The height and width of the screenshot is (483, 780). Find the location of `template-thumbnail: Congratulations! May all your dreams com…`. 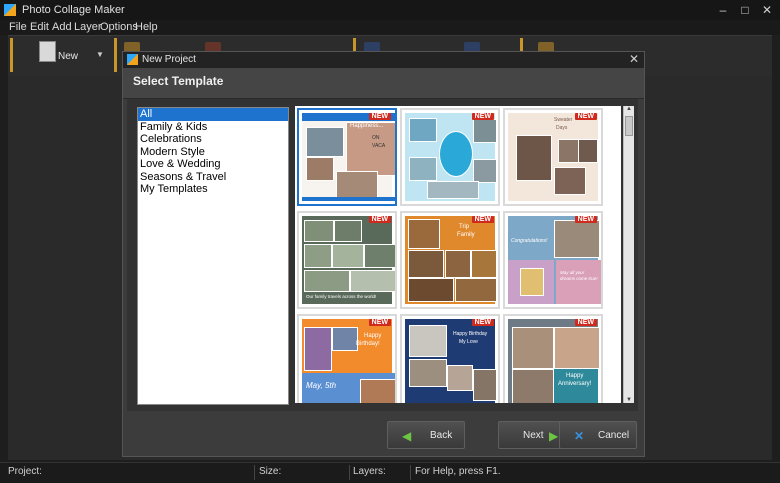

template-thumbnail: Congratulations! May all your dreams com… is located at coordinates (553, 260).